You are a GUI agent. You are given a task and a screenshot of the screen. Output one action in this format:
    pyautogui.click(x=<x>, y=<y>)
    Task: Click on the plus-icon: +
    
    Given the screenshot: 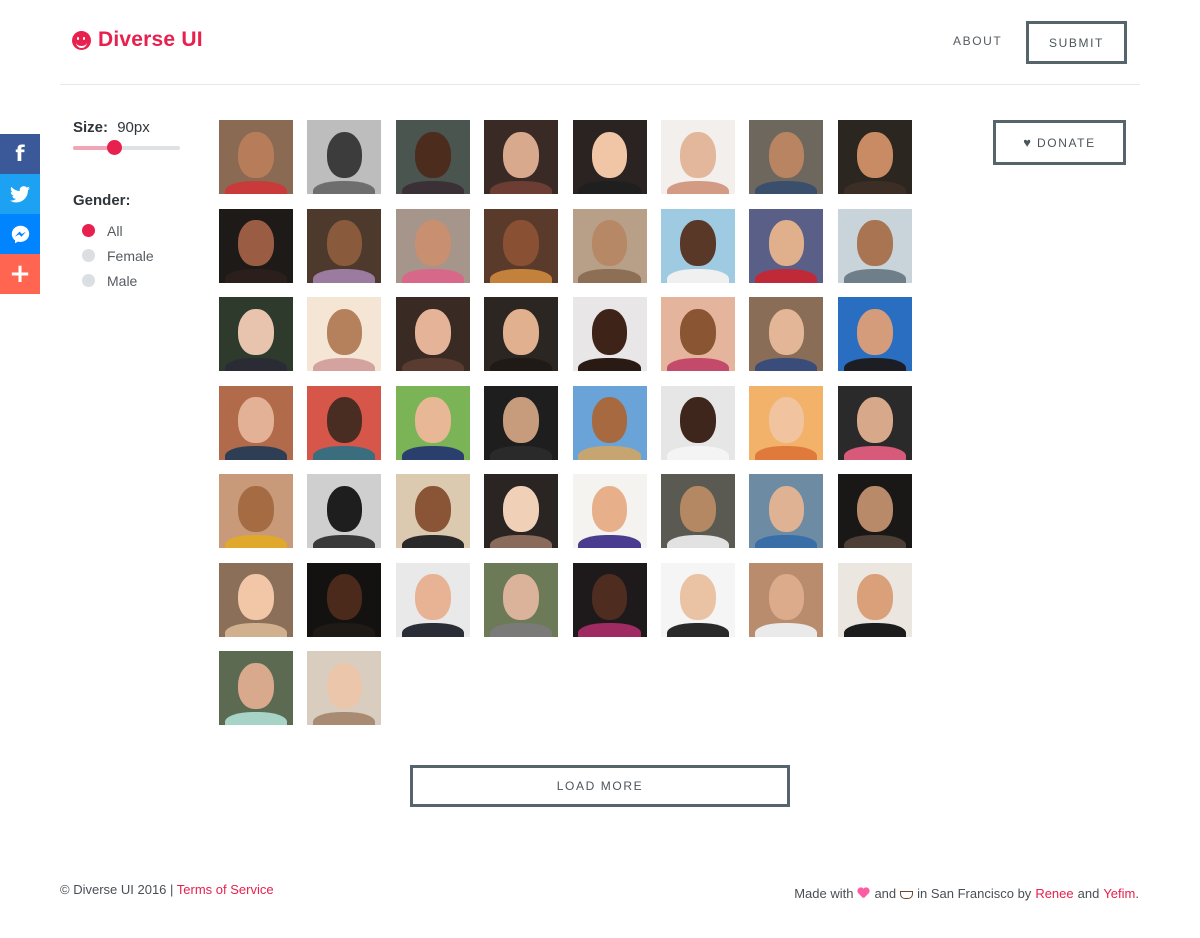 What is the action you would take?
    pyautogui.click(x=20, y=274)
    